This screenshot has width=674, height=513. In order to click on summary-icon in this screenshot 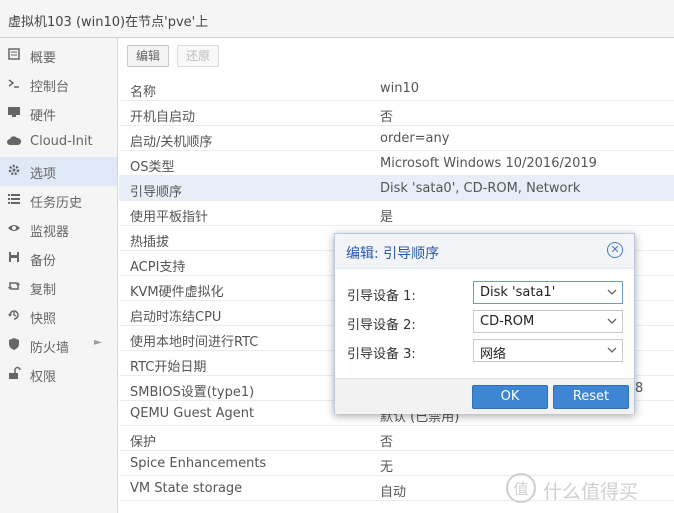, I will do `click(14, 54)`.